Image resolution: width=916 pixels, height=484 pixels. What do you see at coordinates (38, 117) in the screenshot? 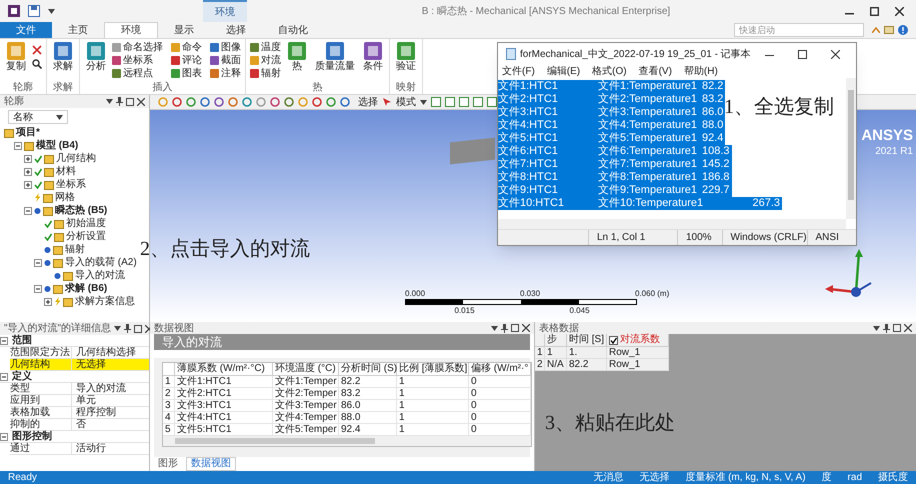
I see `filter-dropdown: 名称` at bounding box center [38, 117].